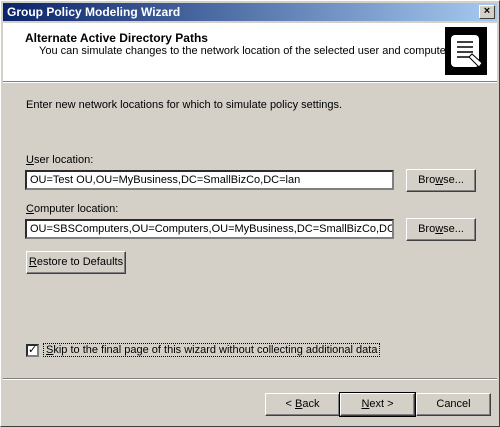 Image resolution: width=500 pixels, height=427 pixels. Describe the element at coordinates (76, 262) in the screenshot. I see `restore-defaults-button: Restore to Defaults` at that location.